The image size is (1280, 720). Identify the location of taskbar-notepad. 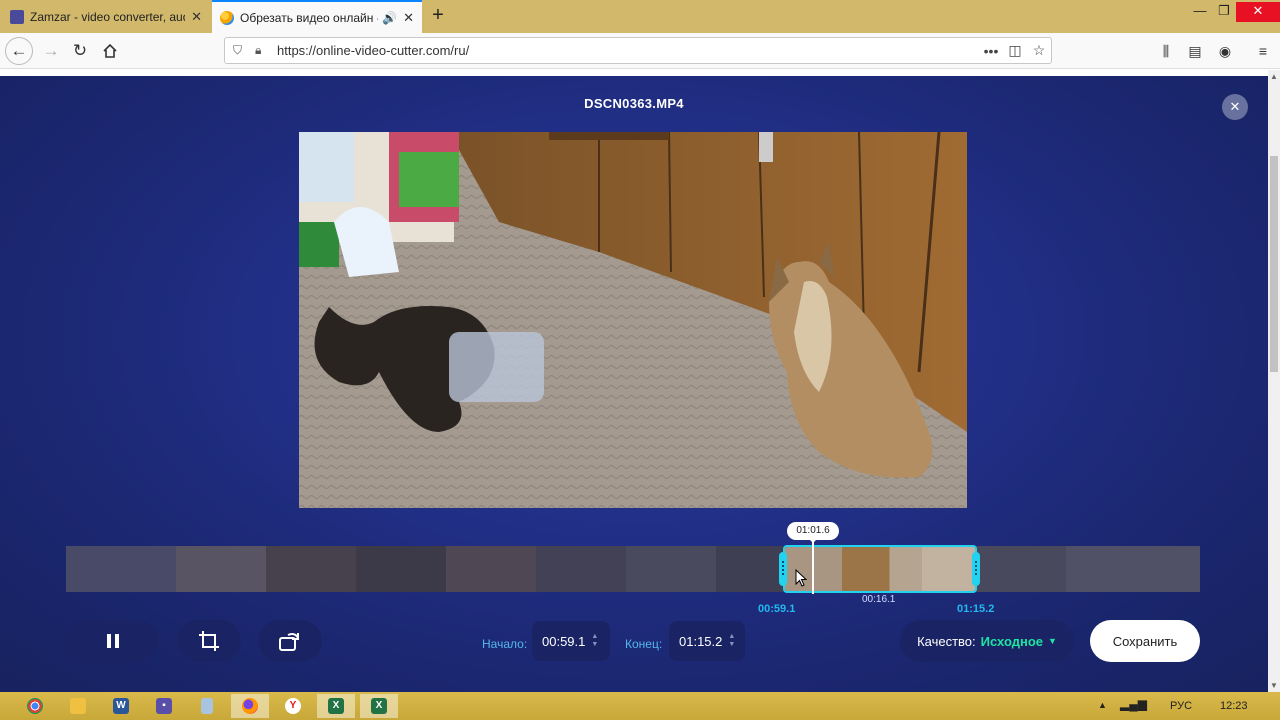
(207, 706).